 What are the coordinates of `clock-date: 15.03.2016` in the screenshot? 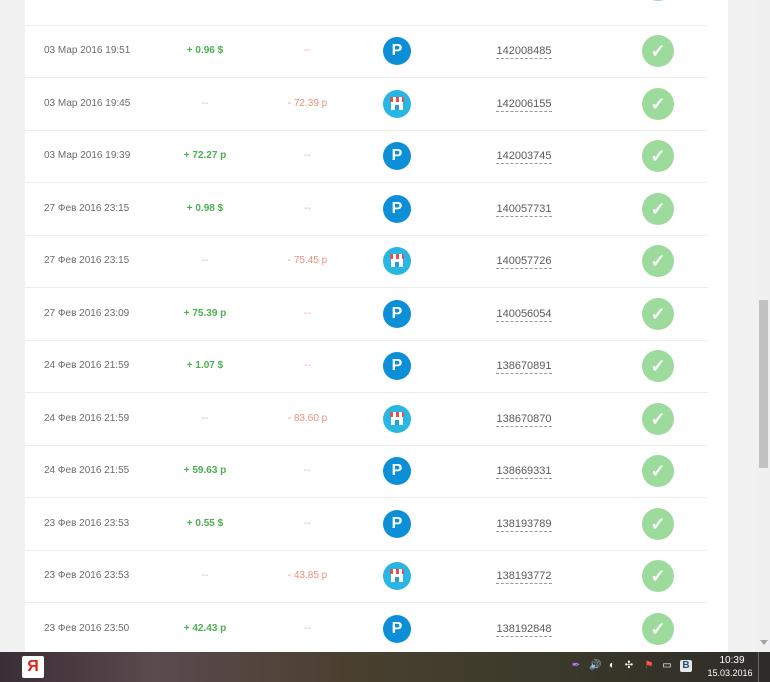 It's located at (730, 673).